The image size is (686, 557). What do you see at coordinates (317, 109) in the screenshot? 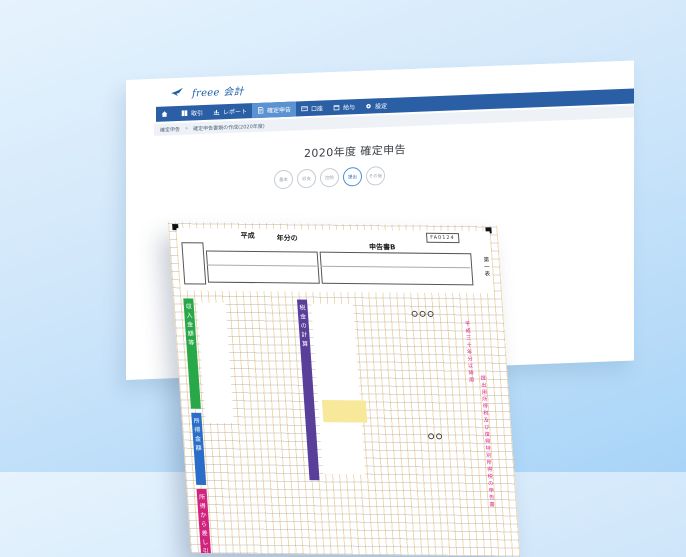
I see `nav-label: 口座` at bounding box center [317, 109].